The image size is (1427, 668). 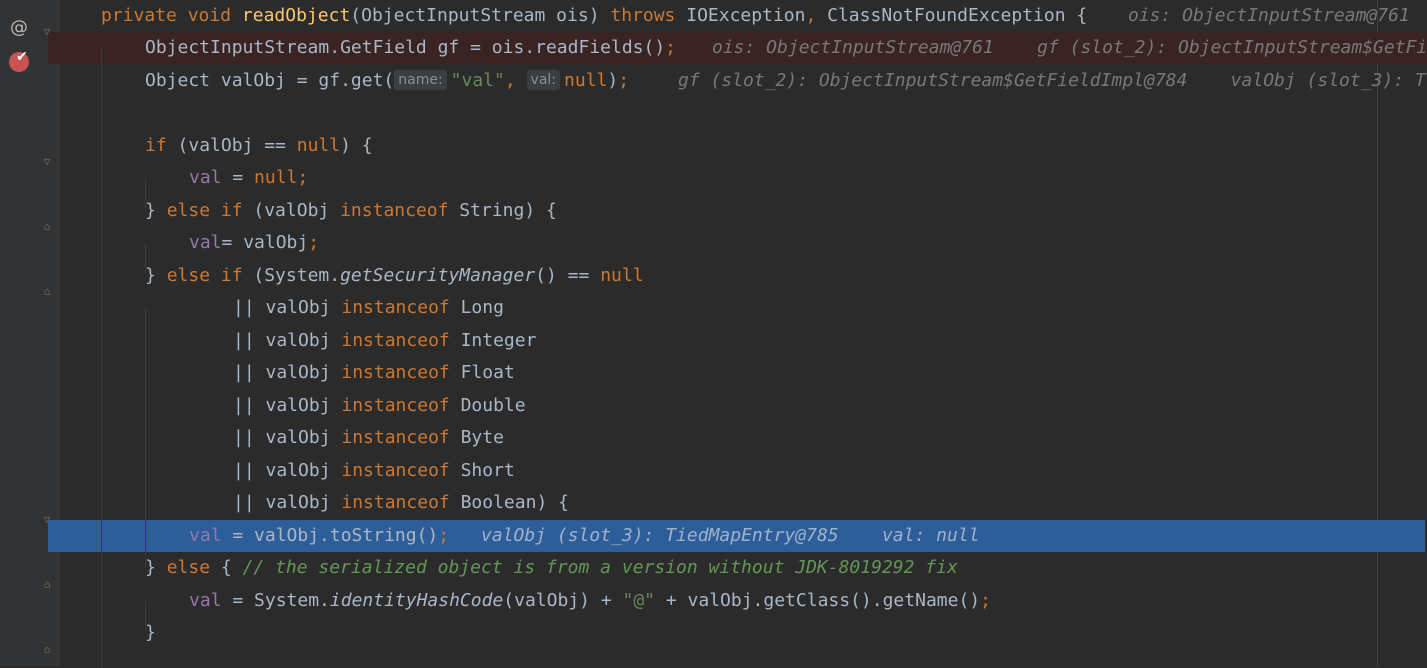 I want to click on code-token: Float, so click(x=482, y=372).